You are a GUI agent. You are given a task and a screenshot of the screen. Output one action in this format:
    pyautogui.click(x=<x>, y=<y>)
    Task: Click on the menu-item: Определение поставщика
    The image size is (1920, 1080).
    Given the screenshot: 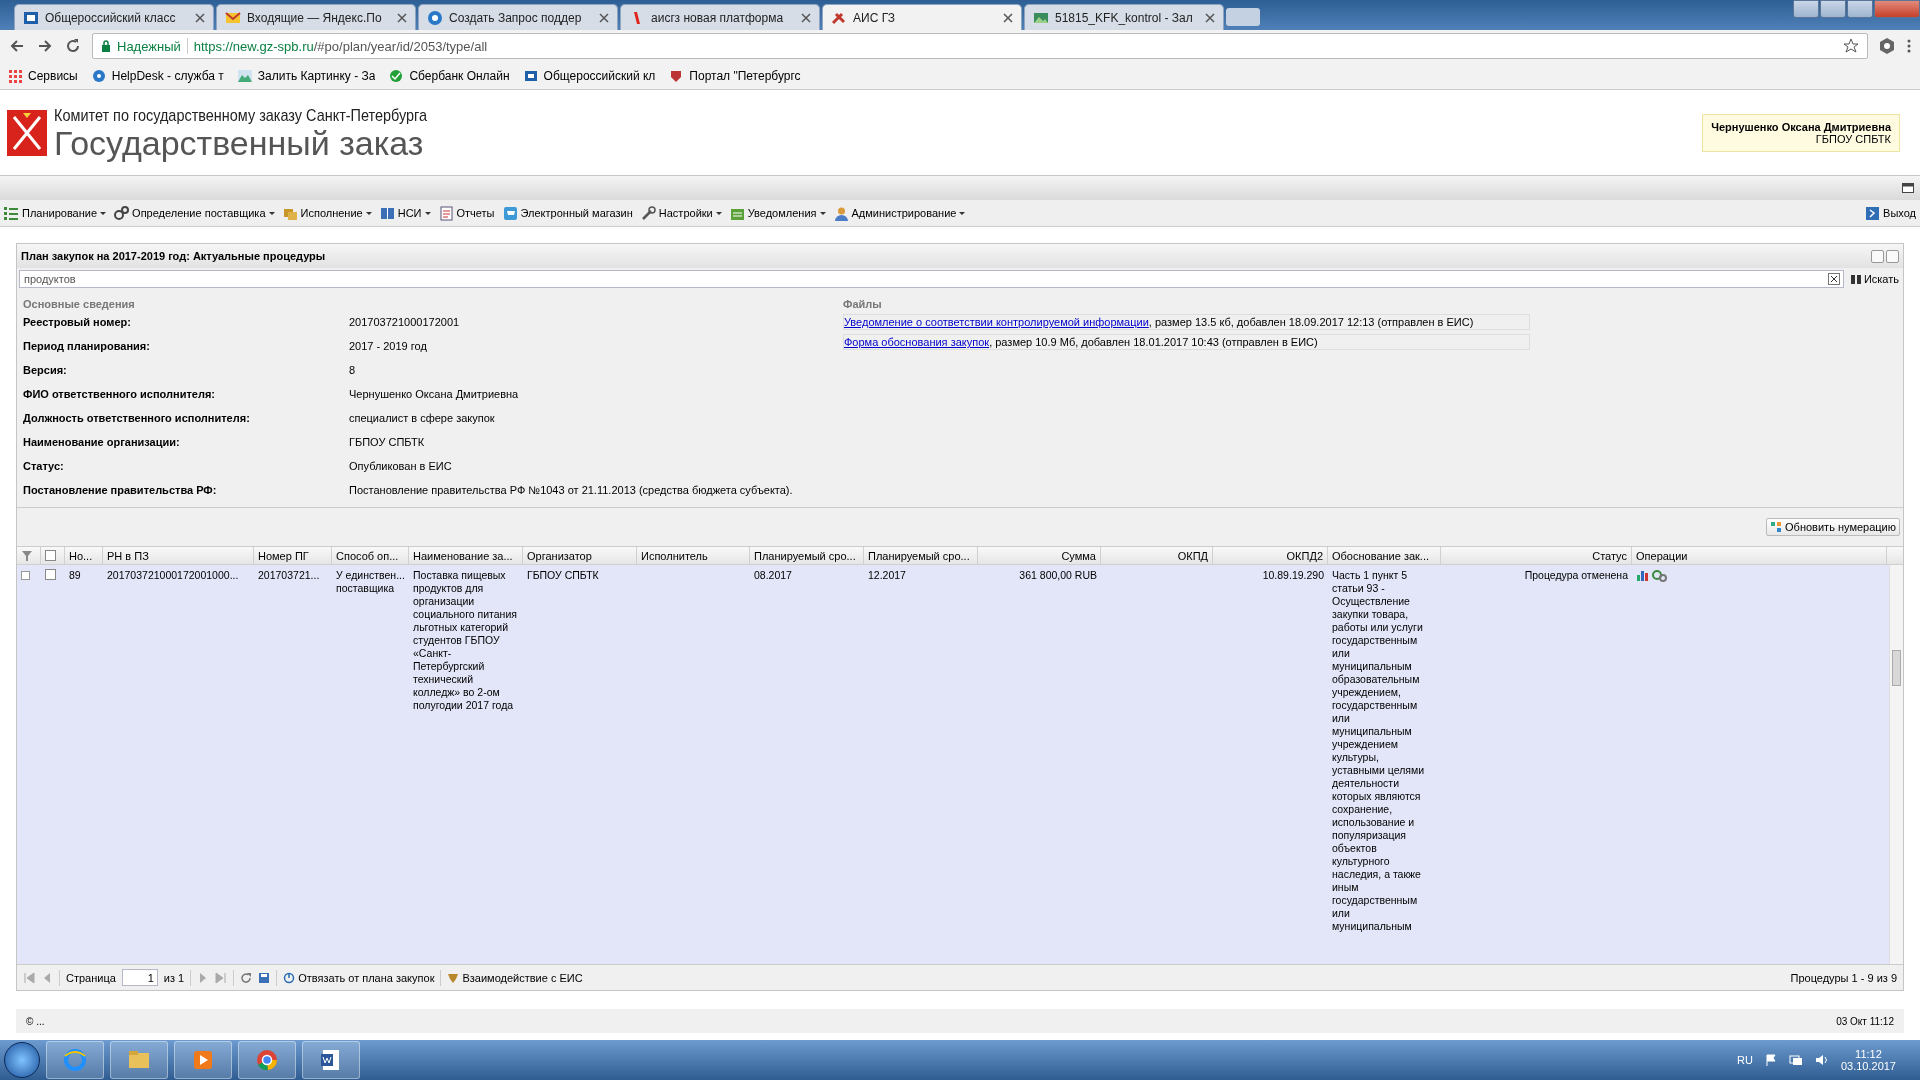 What is the action you would take?
    pyautogui.click(x=194, y=213)
    